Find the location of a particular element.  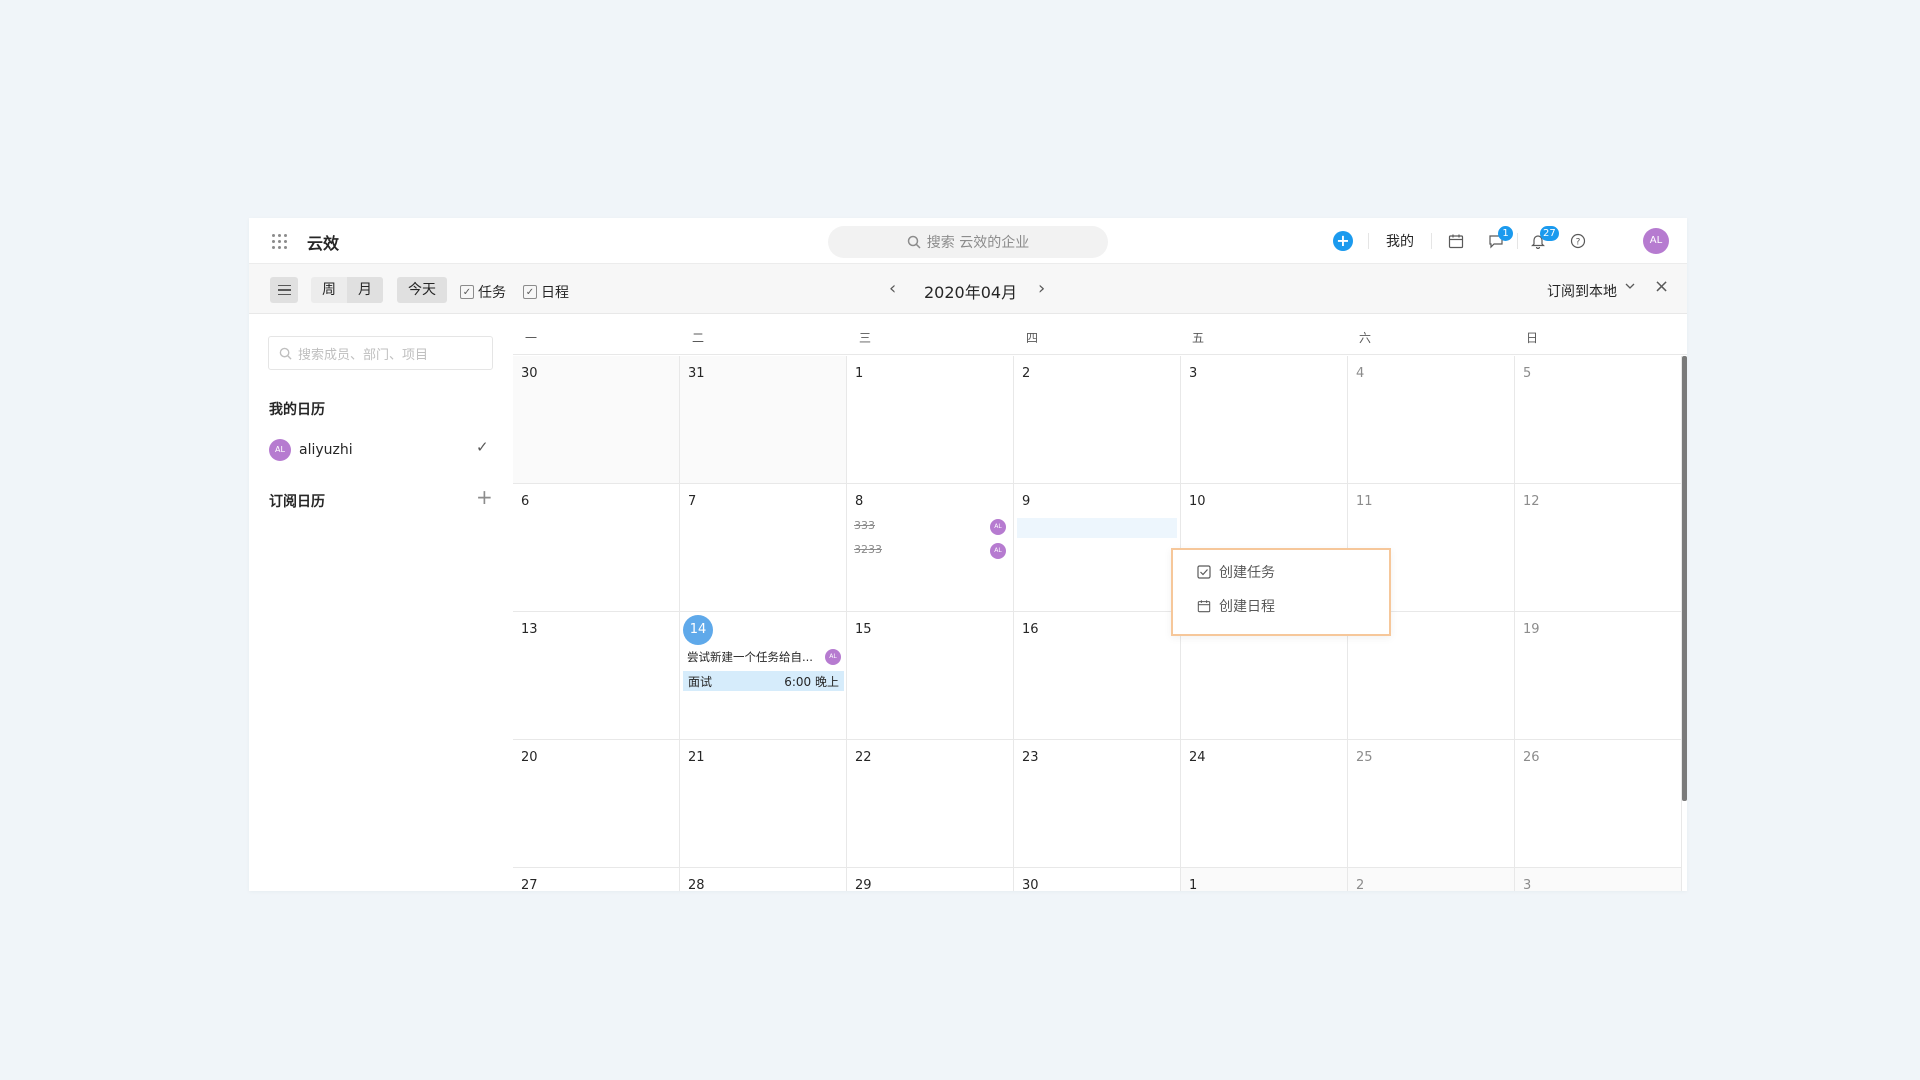

day-number: 12 is located at coordinates (1531, 501).